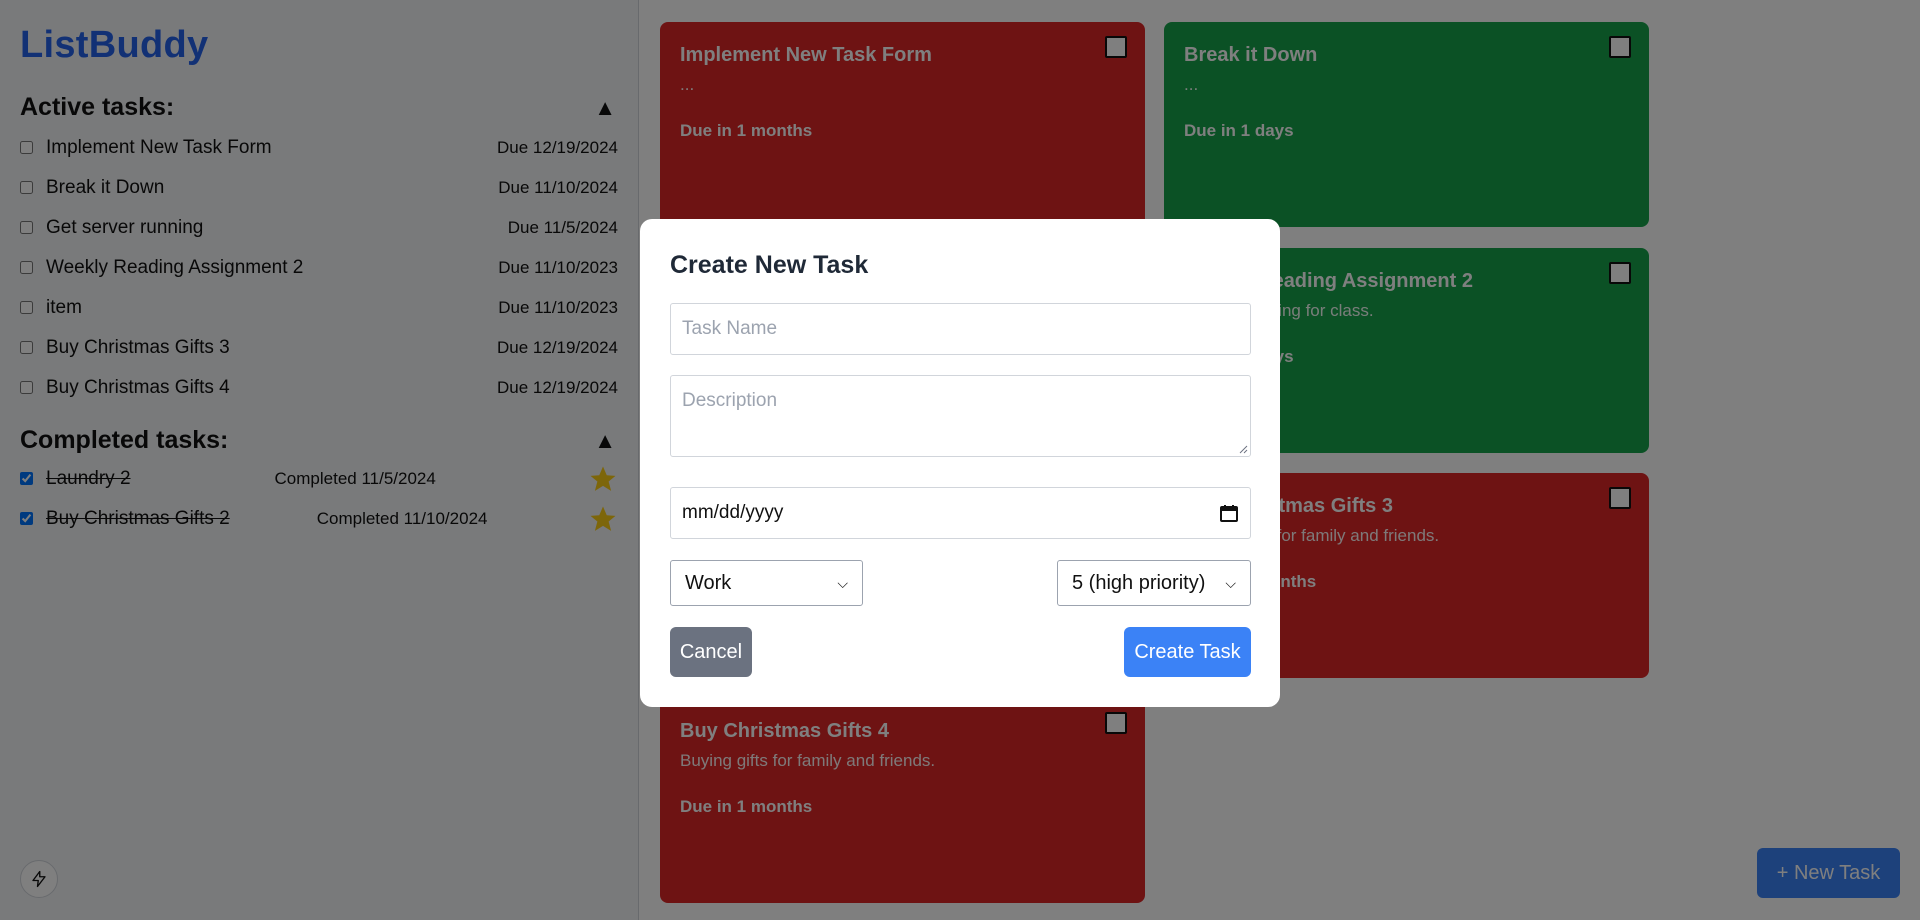 The width and height of the screenshot is (1920, 920). What do you see at coordinates (769, 265) in the screenshot?
I see `modal-title: Create New Task` at bounding box center [769, 265].